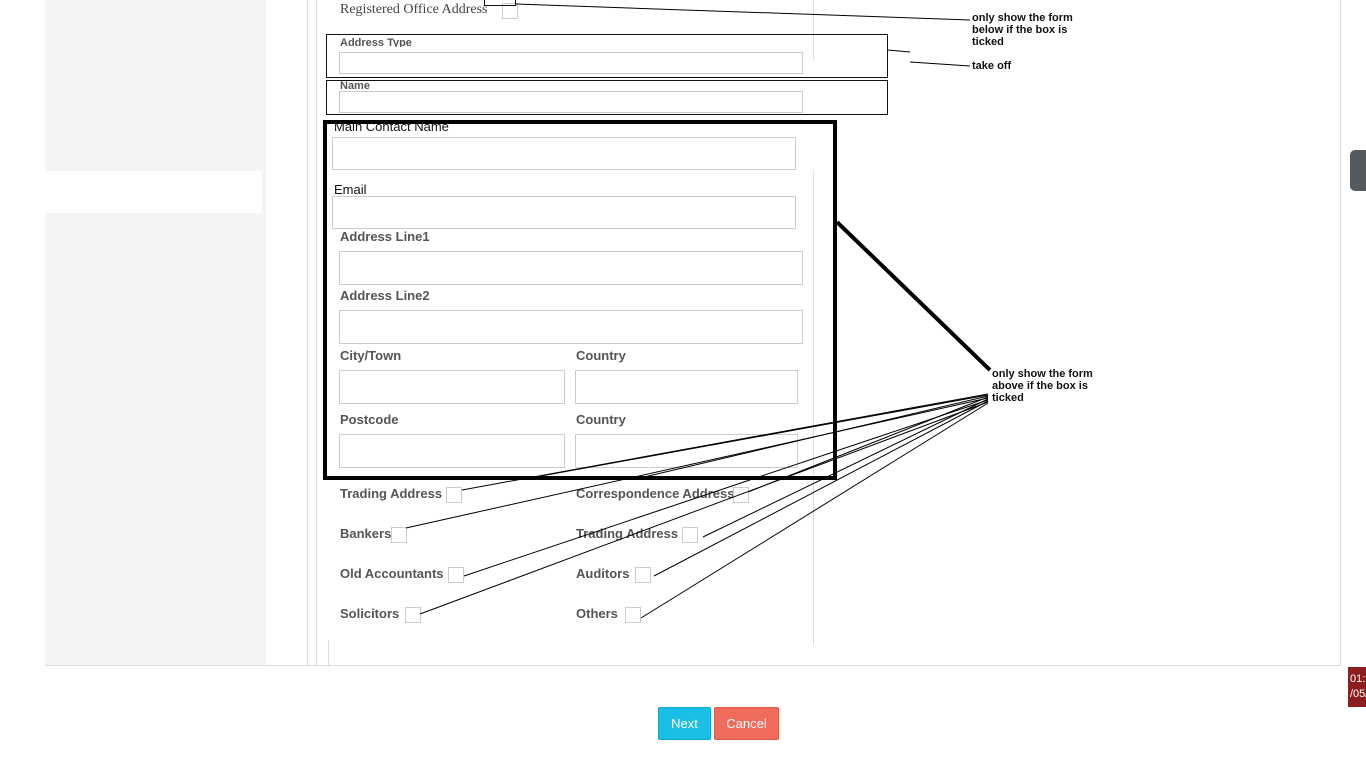 Image resolution: width=1366 pixels, height=768 pixels. I want to click on annotation-note-below-line3: ticked, so click(988, 42).